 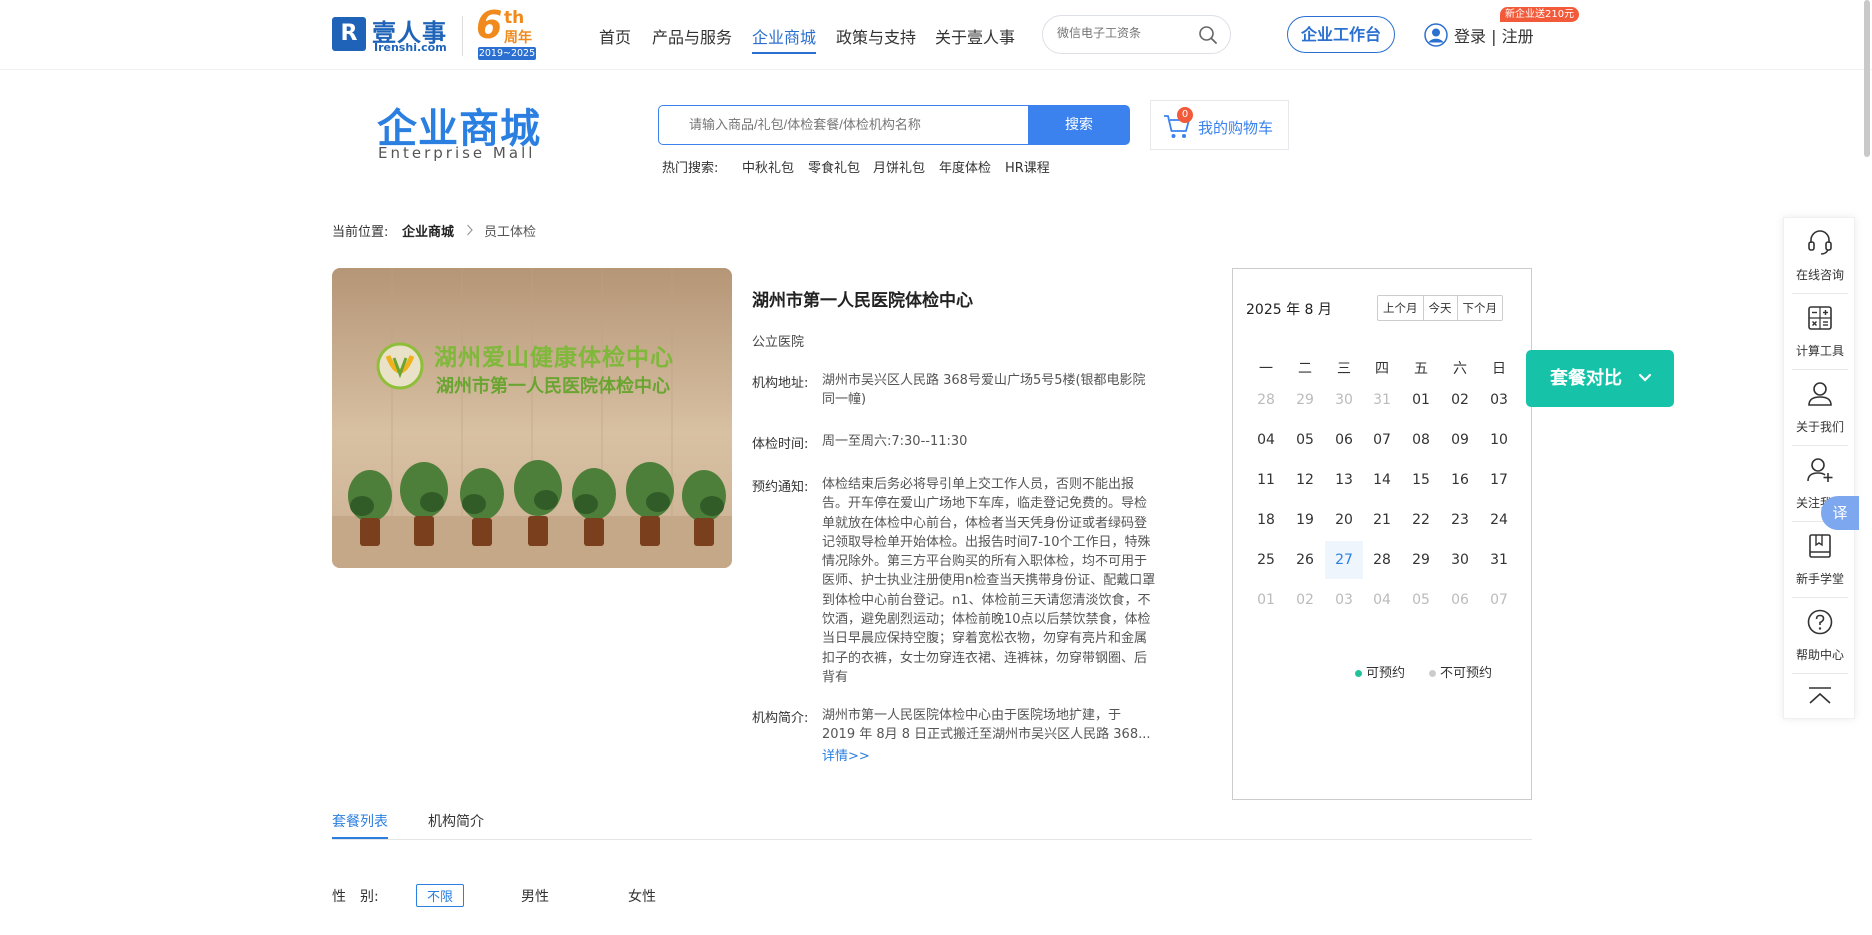 What do you see at coordinates (975, 36) in the screenshot?
I see `nav-about: 关于壹人事` at bounding box center [975, 36].